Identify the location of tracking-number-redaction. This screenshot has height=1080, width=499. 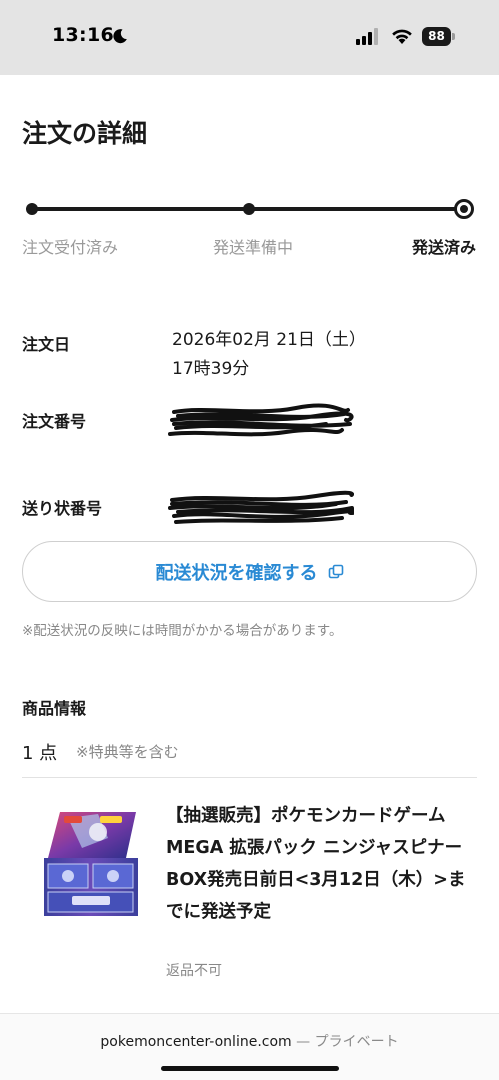
(261, 507).